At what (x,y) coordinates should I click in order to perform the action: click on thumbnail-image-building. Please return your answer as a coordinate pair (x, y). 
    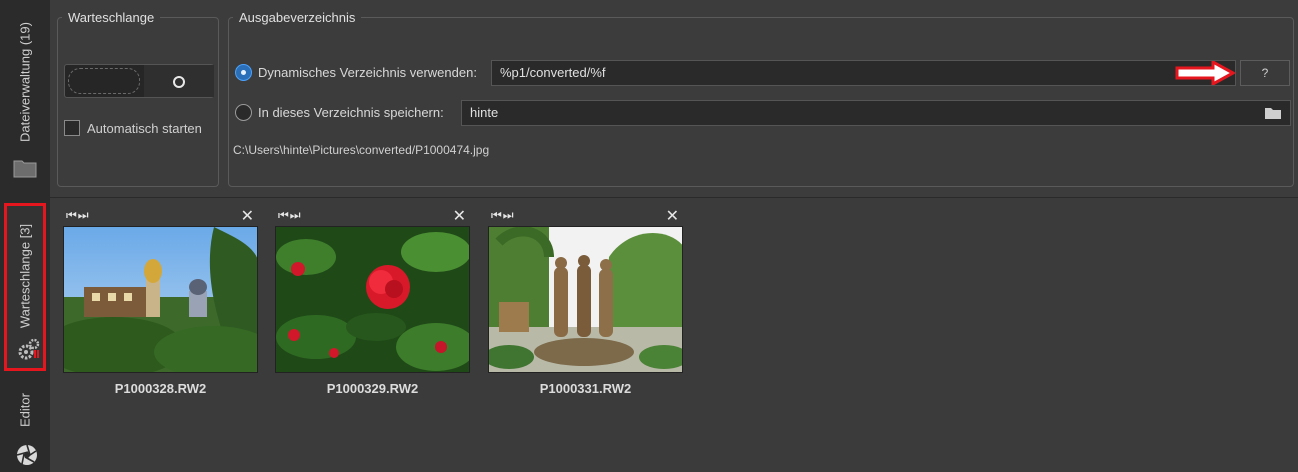
    Looking at the image, I should click on (160, 299).